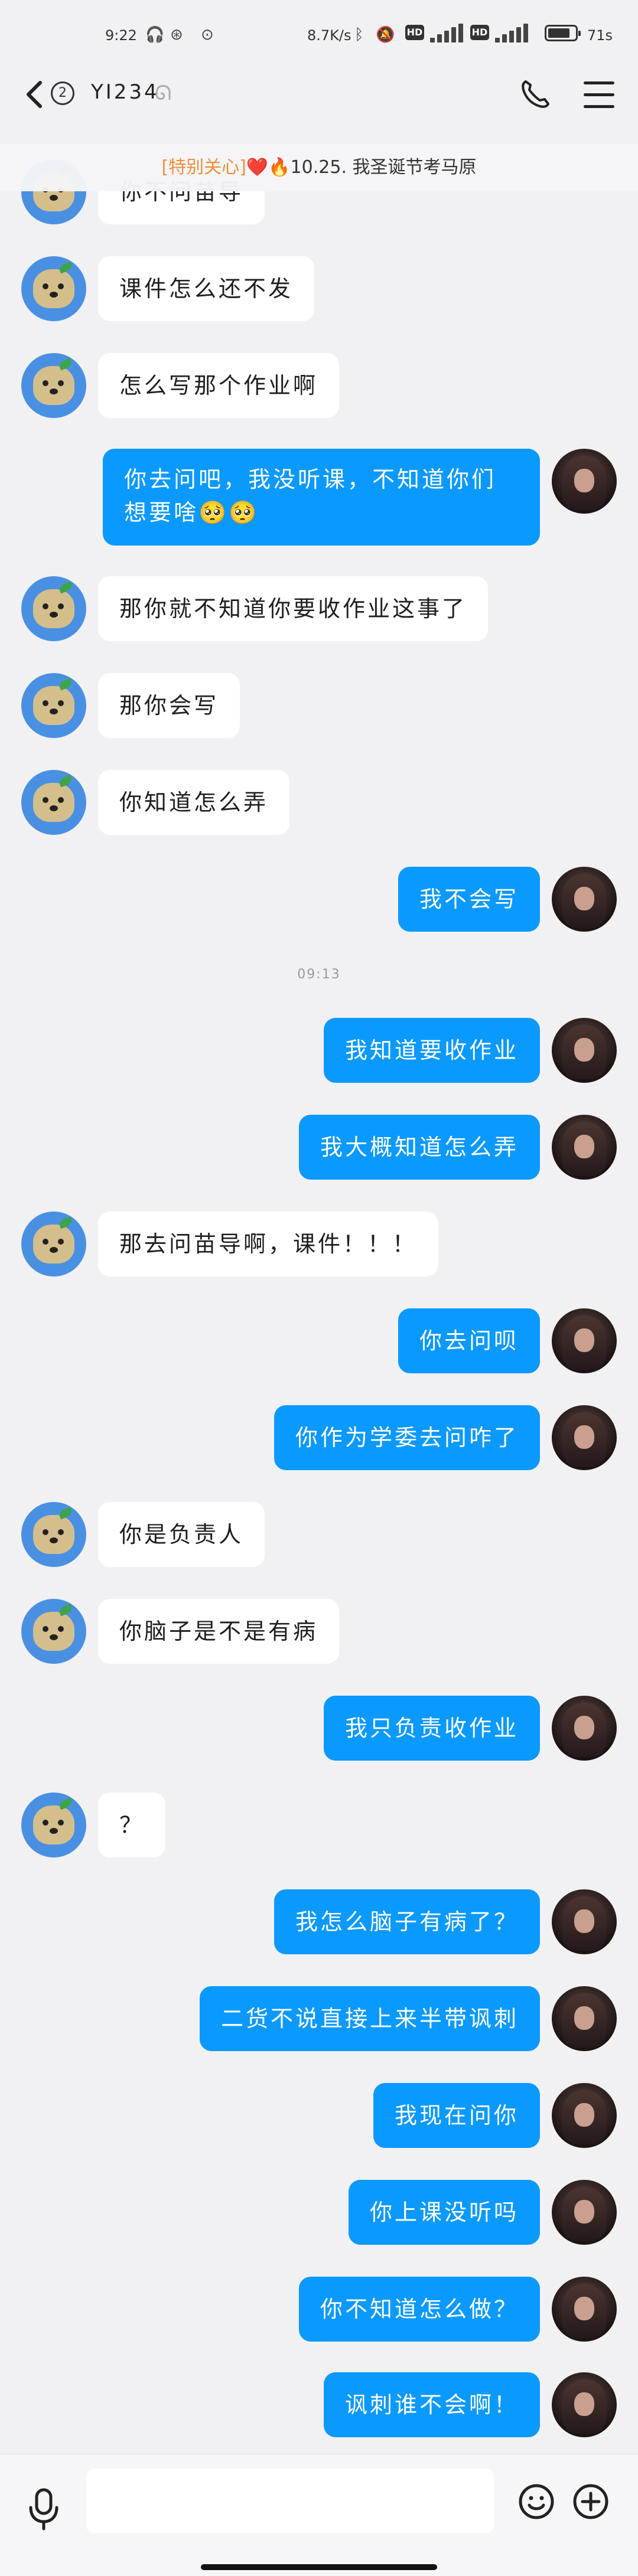 Image resolution: width=638 pixels, height=2576 pixels. I want to click on received-message: 怎么写那个作业啊, so click(219, 385).